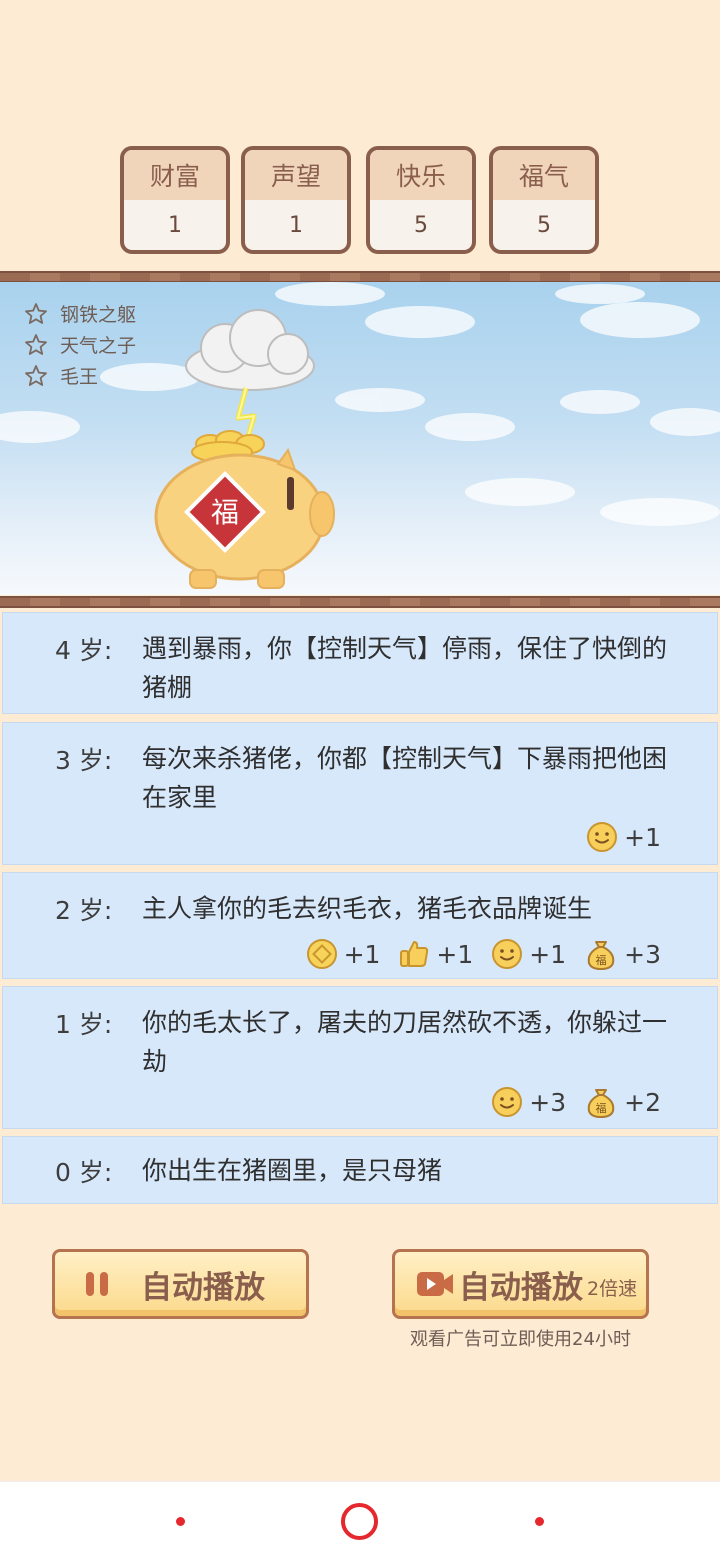  What do you see at coordinates (180, 1521) in the screenshot?
I see `nav-back-button` at bounding box center [180, 1521].